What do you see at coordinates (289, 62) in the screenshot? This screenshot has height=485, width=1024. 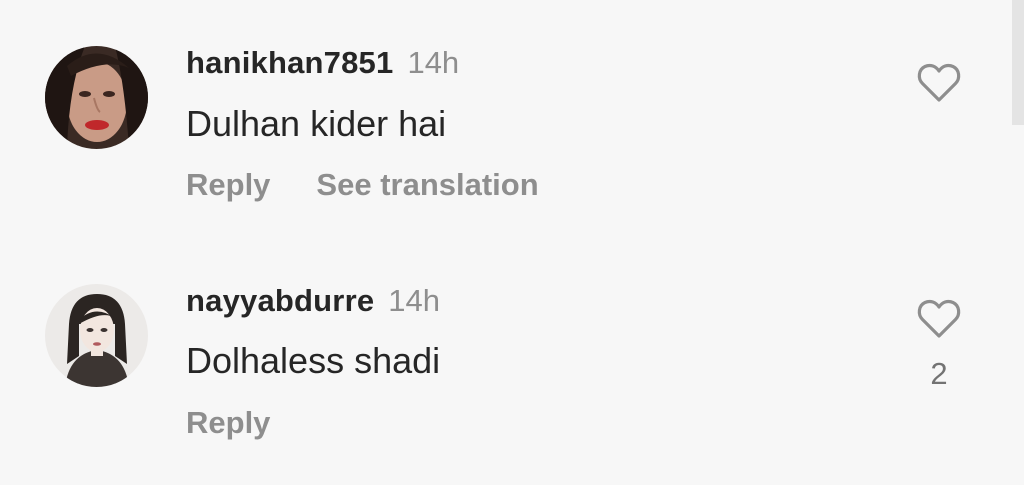 I see `username: hanikhan7851` at bounding box center [289, 62].